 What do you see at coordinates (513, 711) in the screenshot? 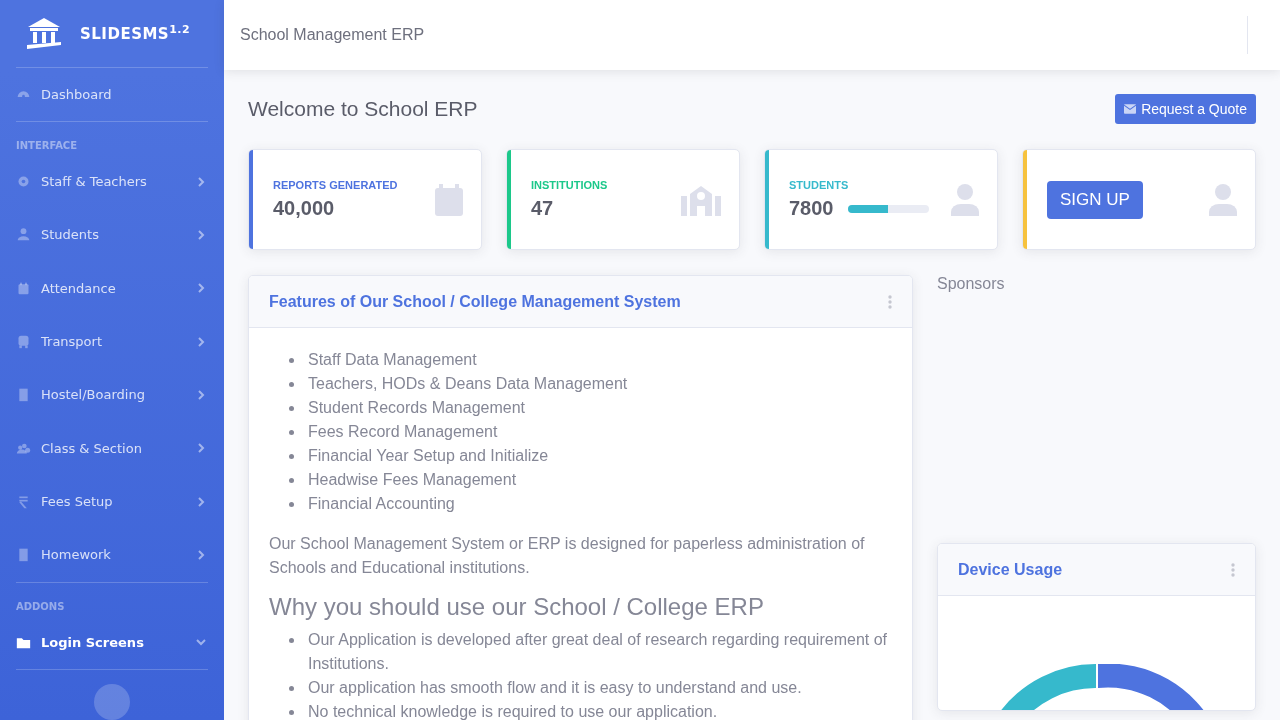
I see `reason-item: No technical knowledge is required to use our application.` at bounding box center [513, 711].